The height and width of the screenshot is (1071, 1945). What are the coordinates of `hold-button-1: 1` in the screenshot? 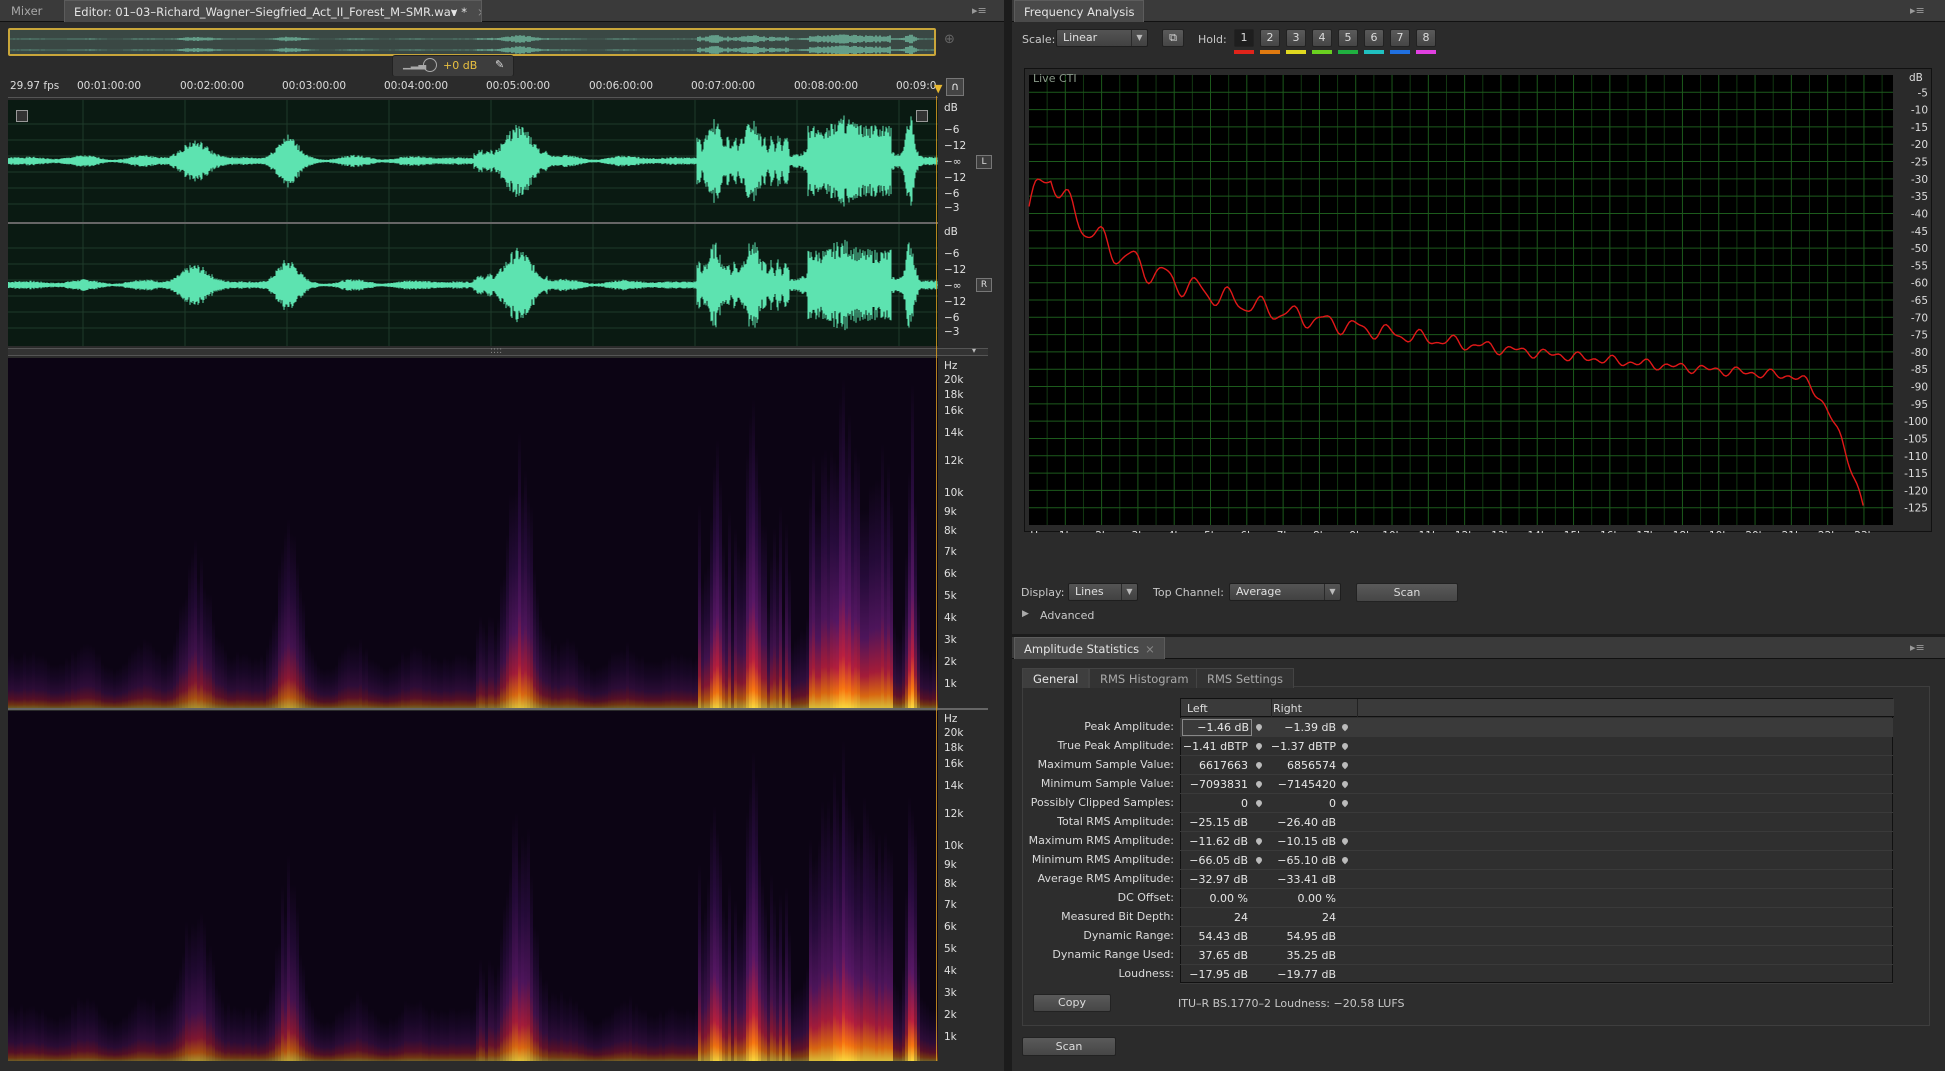 It's located at (1244, 38).